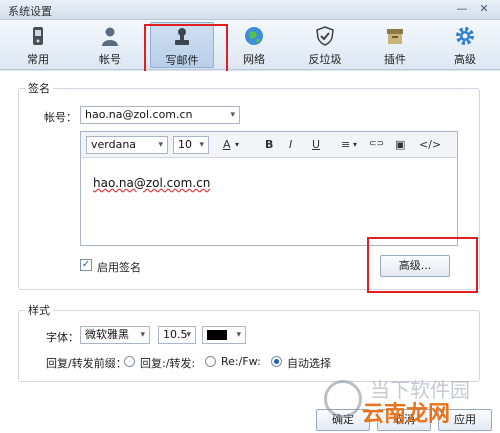 This screenshot has height=433, width=500. I want to click on apply-button: 应用, so click(465, 420).